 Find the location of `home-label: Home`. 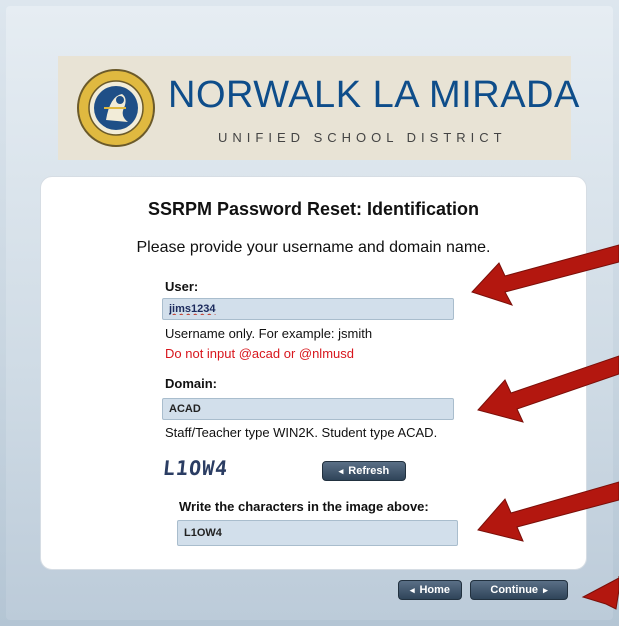

home-label: Home is located at coordinates (435, 590).